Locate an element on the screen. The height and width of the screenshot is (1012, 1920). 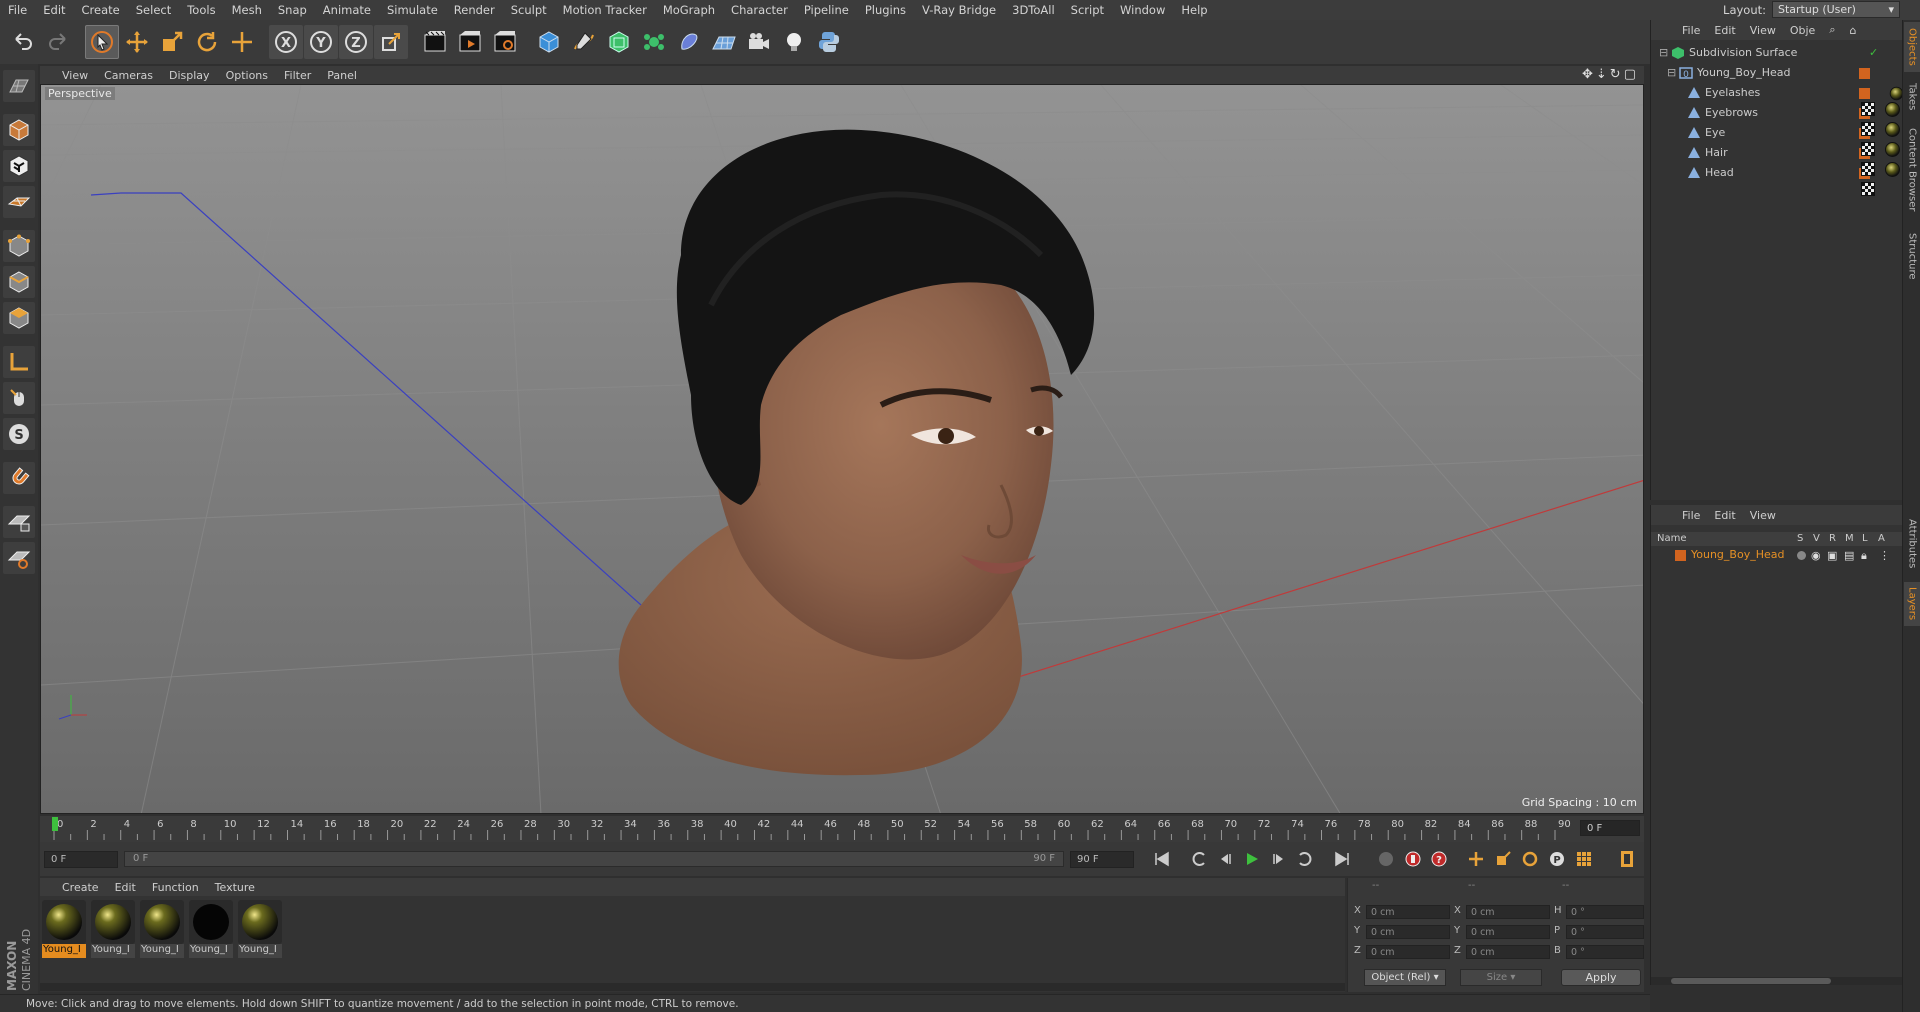
object-row: ⊟ Subdivision Surface ✓ is located at coordinates (1777, 53).